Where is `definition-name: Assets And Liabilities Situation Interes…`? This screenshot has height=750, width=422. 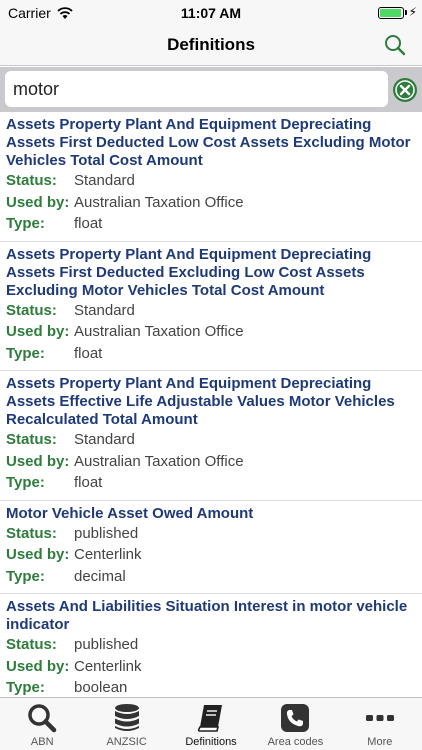
definition-name: Assets And Liabilities Situation Interes… is located at coordinates (207, 615).